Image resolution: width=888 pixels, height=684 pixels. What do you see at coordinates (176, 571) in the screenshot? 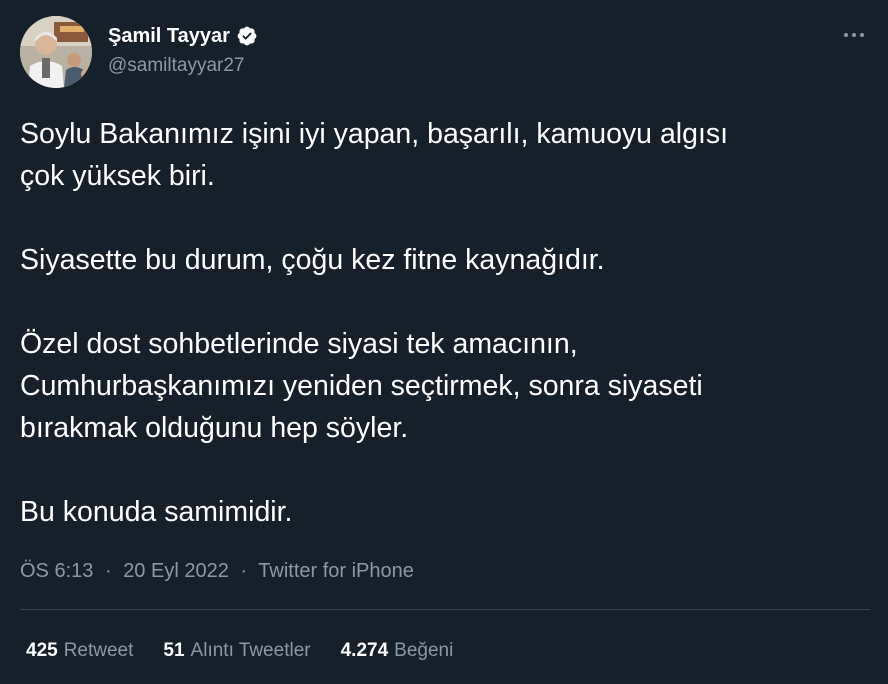
I see `tweet-date: 20 Eyl 2022` at bounding box center [176, 571].